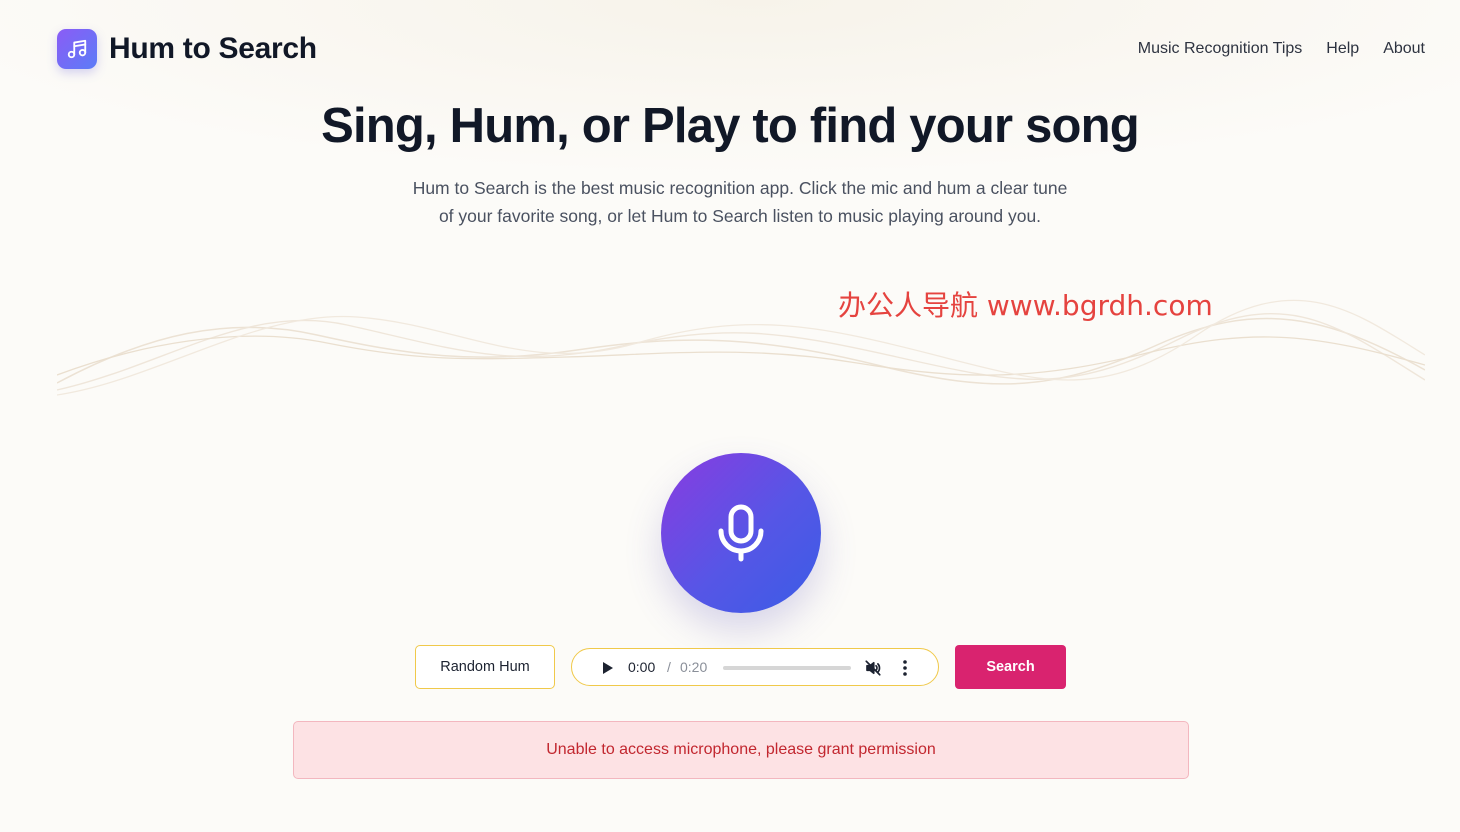  Describe the element at coordinates (1342, 49) in the screenshot. I see `nav-help: Help` at that location.